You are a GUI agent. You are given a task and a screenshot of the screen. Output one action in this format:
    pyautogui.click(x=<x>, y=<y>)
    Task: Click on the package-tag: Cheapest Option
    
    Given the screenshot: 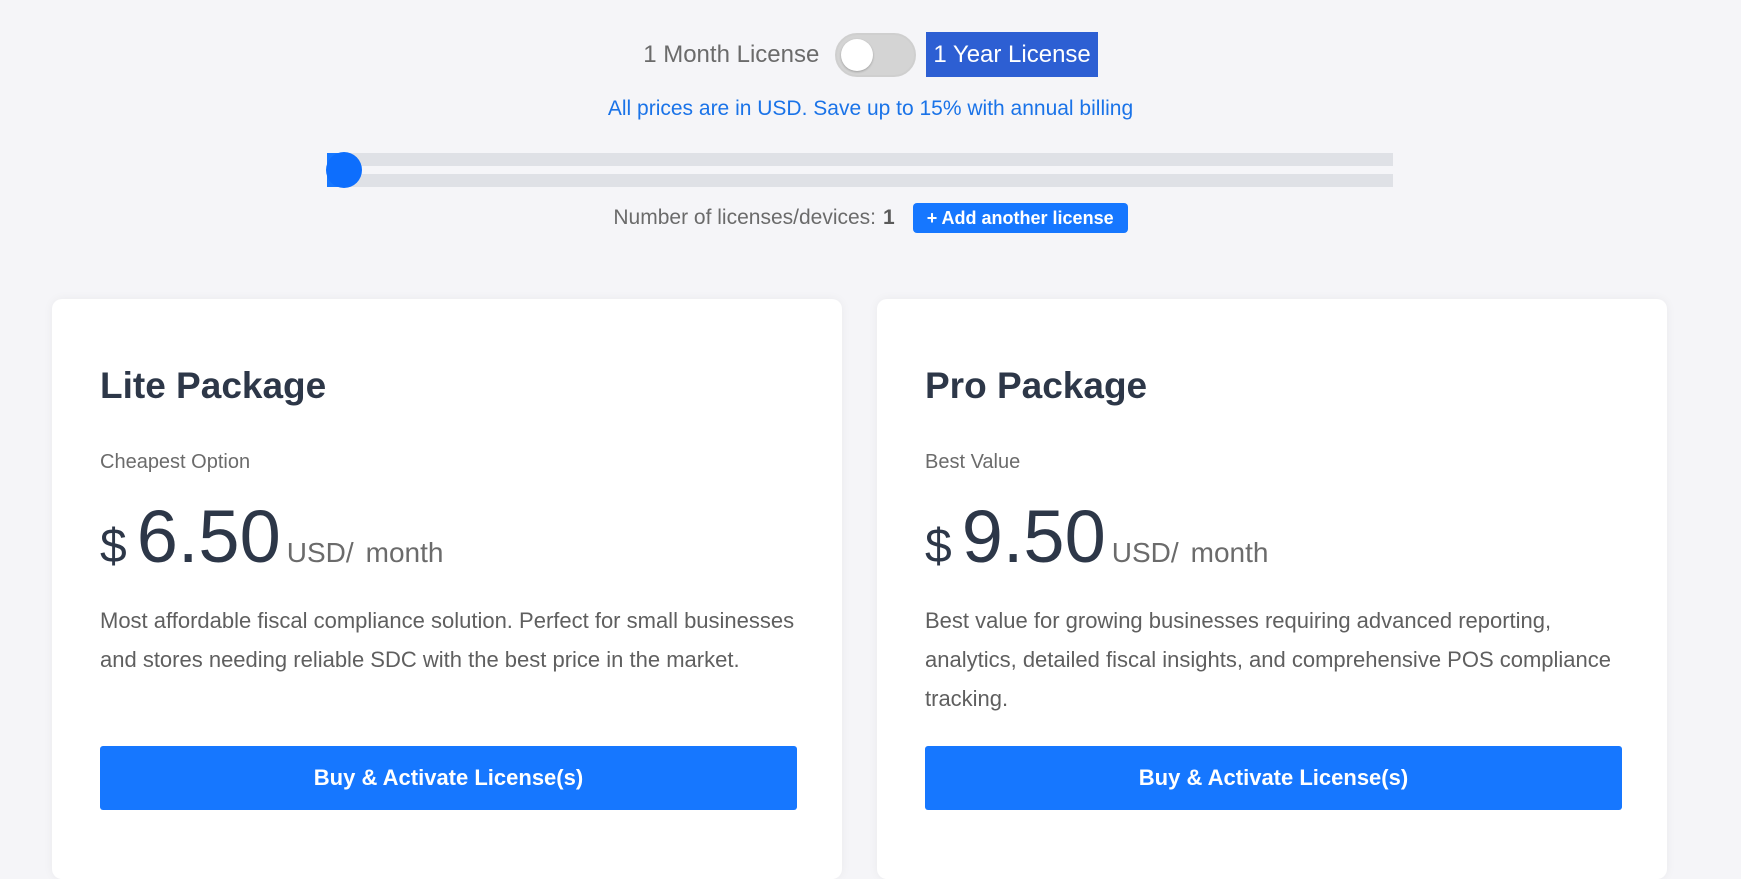 What is the action you would take?
    pyautogui.click(x=175, y=462)
    